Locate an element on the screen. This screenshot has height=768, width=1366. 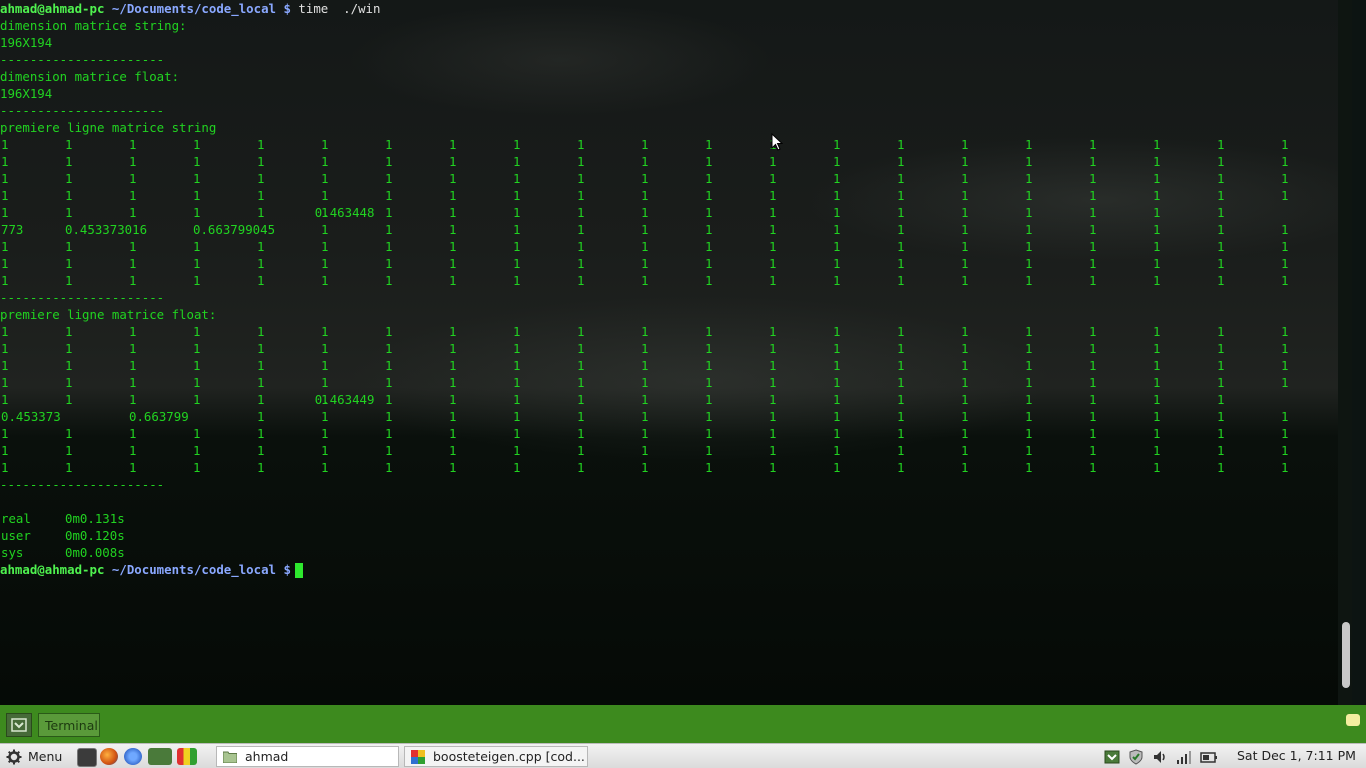
system-tray is located at coordinates (1161, 757).